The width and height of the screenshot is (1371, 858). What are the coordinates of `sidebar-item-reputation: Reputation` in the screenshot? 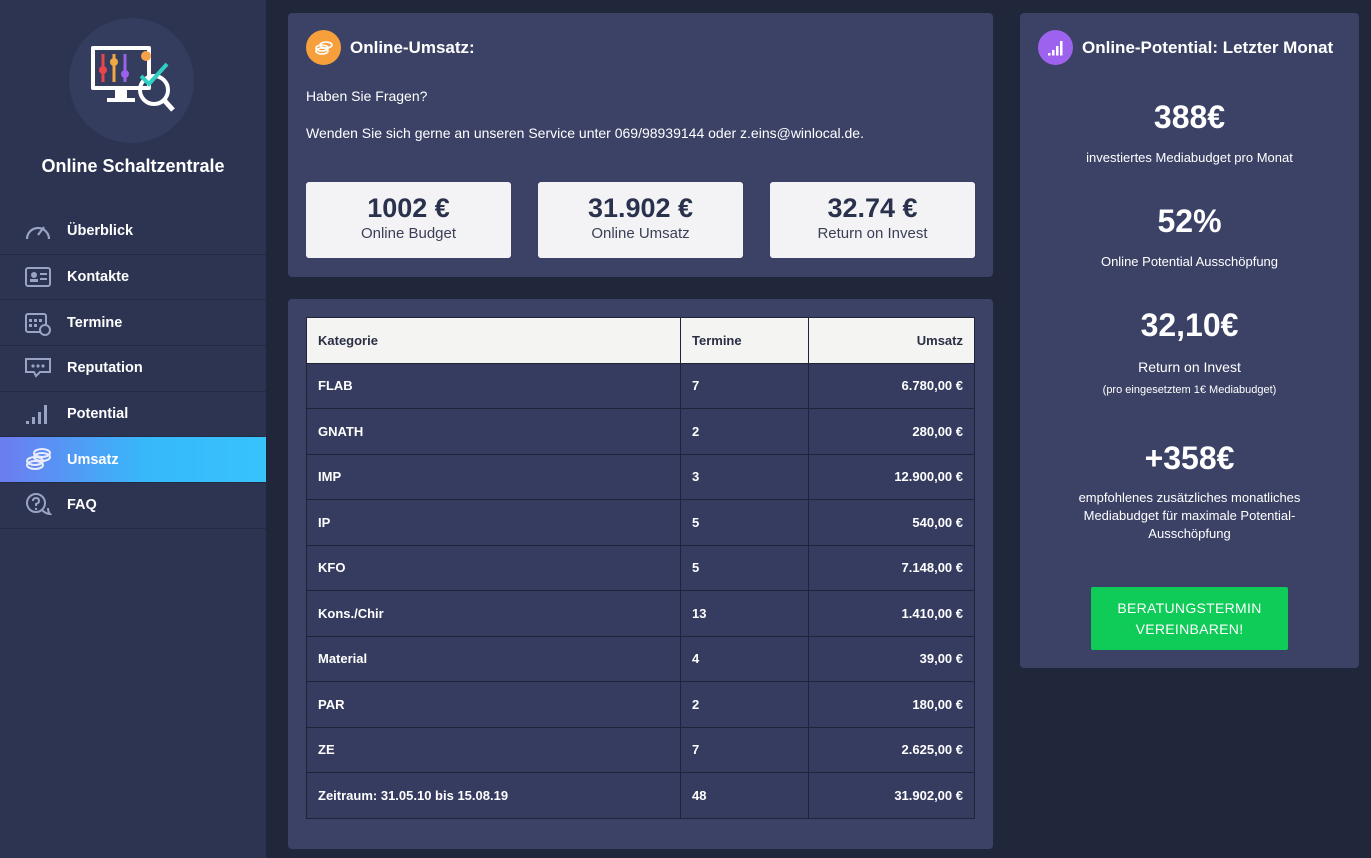 It's located at (133, 369).